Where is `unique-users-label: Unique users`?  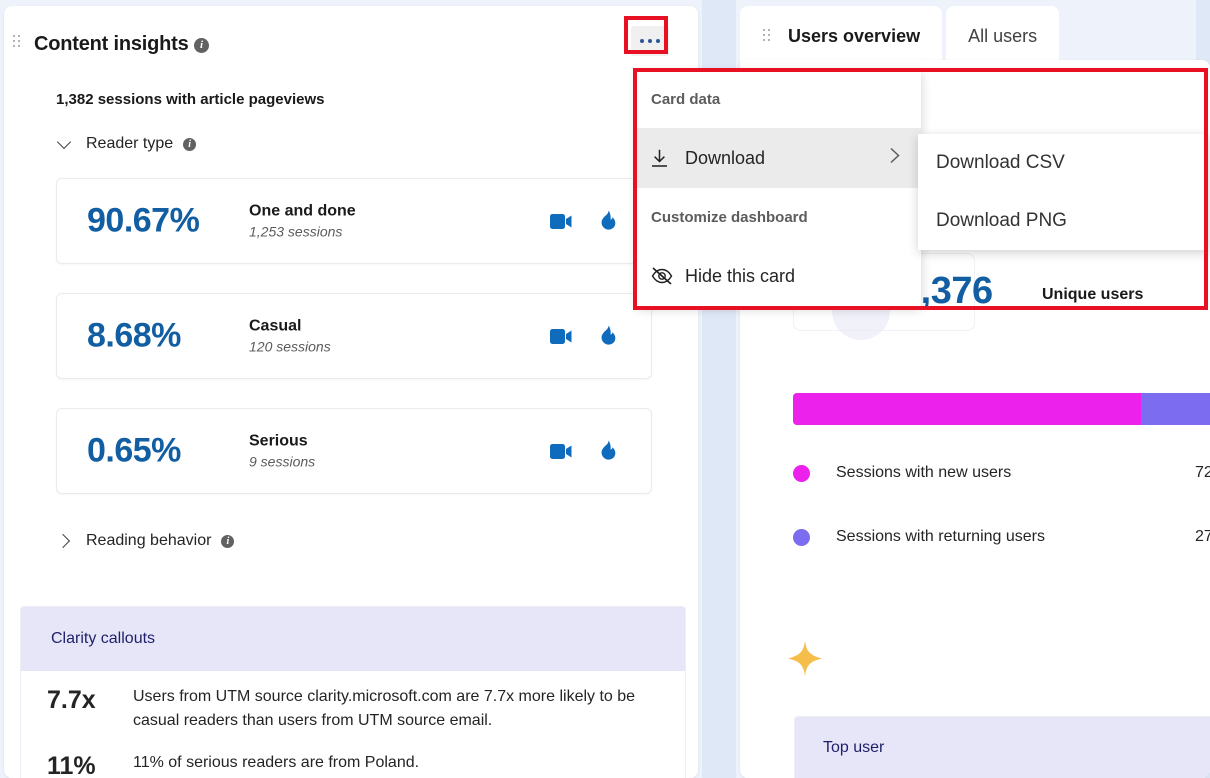
unique-users-label: Unique users is located at coordinates (1093, 294).